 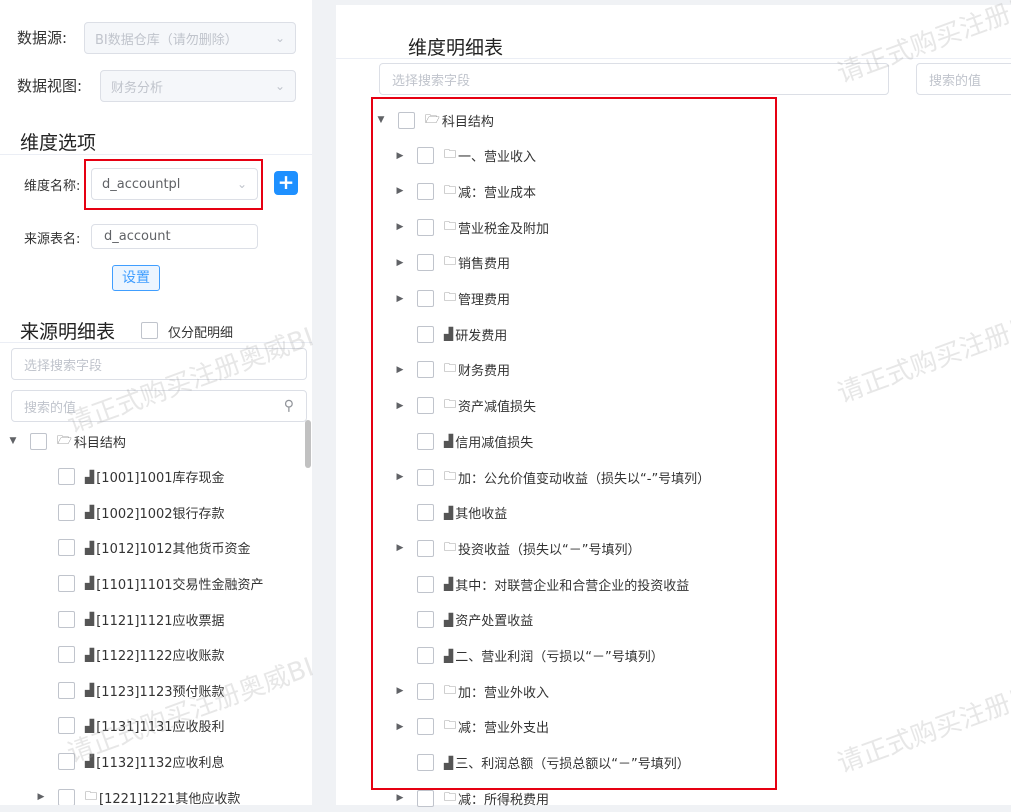 What do you see at coordinates (572, 765) in the screenshot?
I see `tree-node-label: 三、利润总额（亏损总额以“－”号填列）` at bounding box center [572, 765].